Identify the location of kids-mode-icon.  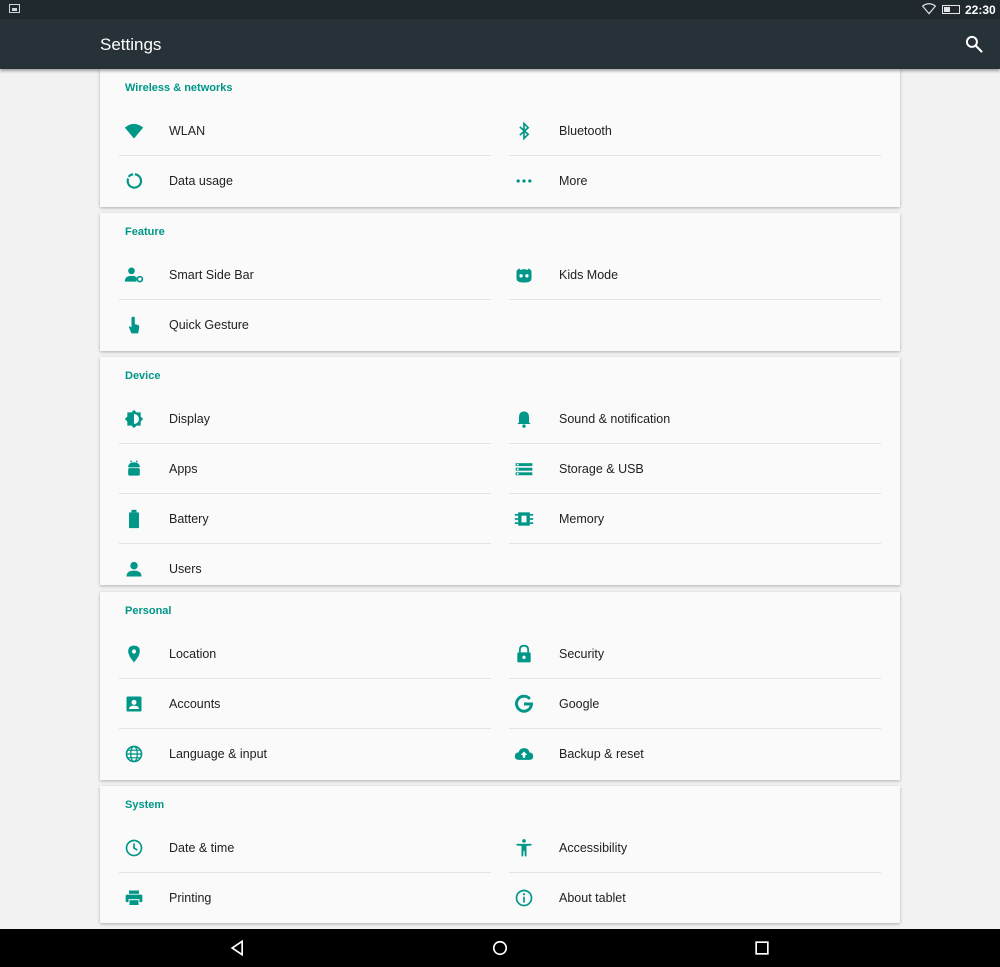
(524, 275).